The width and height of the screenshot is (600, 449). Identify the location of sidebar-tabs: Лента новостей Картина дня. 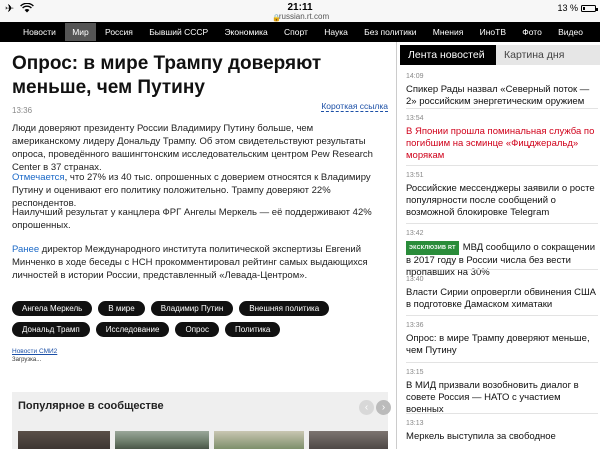
(498, 53).